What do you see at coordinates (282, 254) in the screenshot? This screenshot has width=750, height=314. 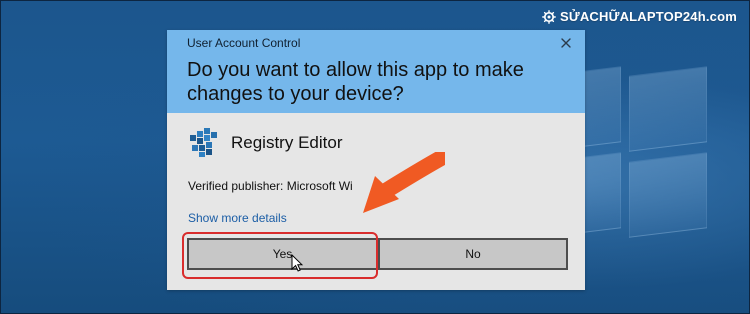 I see `yes-button: Yes` at bounding box center [282, 254].